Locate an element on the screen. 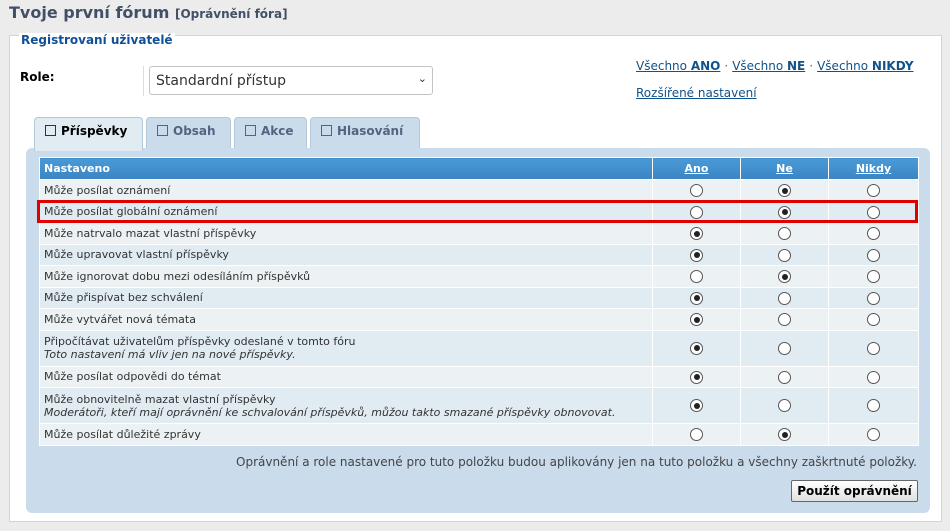  set-all-no-link: Všechno NE is located at coordinates (768, 66).